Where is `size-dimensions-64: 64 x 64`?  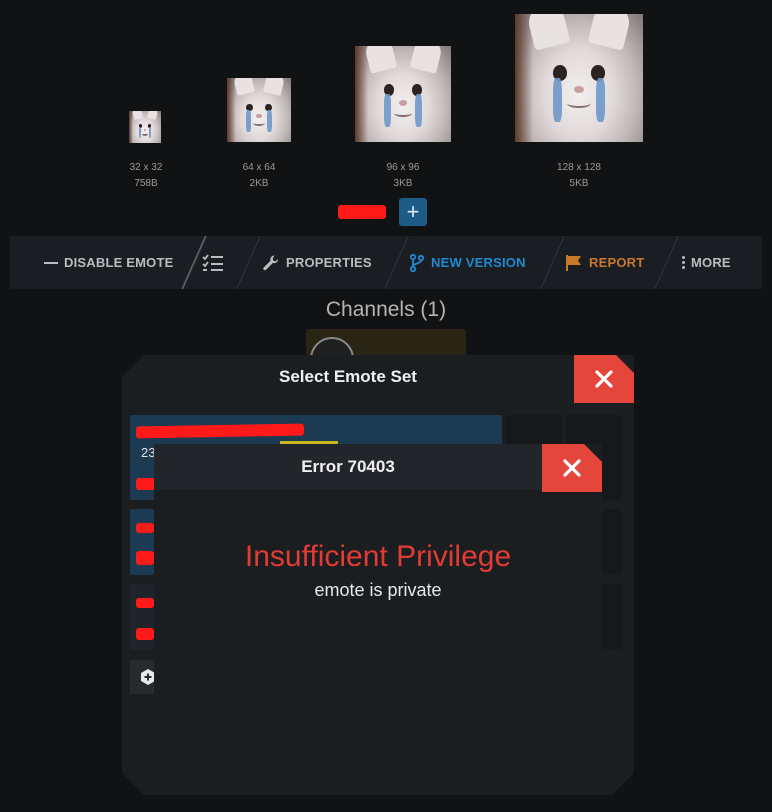
size-dimensions-64: 64 x 64 is located at coordinates (259, 167).